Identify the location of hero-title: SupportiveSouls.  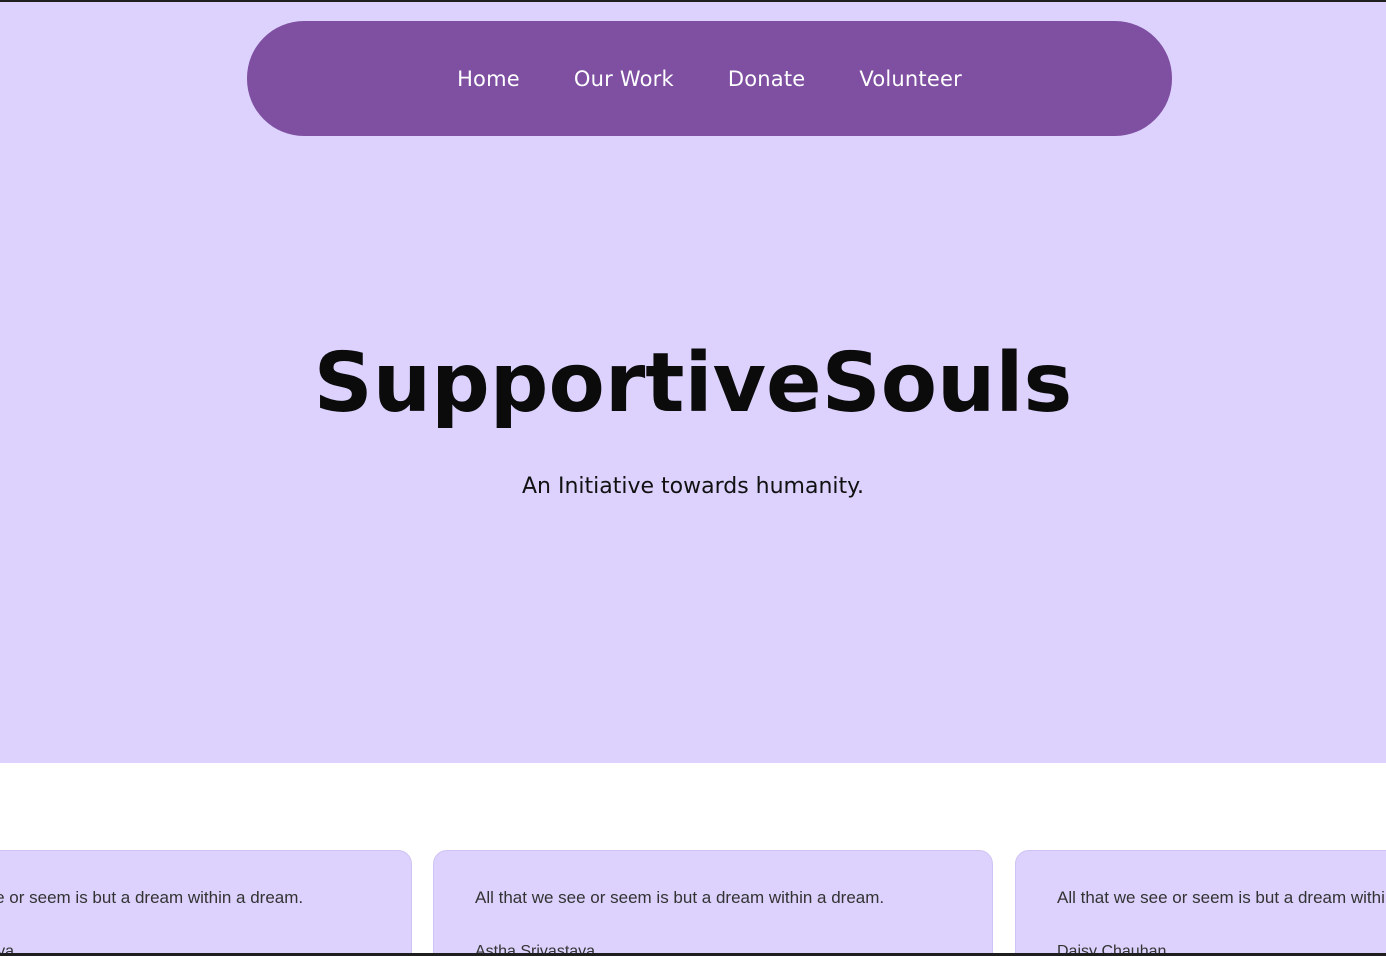
(693, 383).